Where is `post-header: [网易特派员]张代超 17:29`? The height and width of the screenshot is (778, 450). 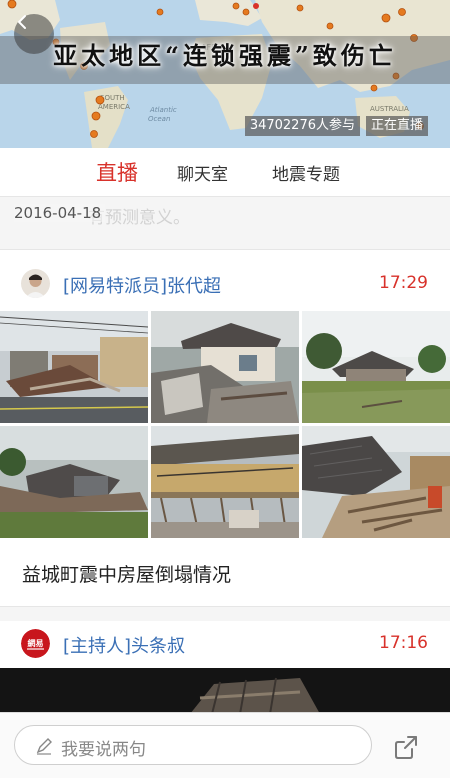 post-header: [网易特派员]张代超 17:29 is located at coordinates (225, 284).